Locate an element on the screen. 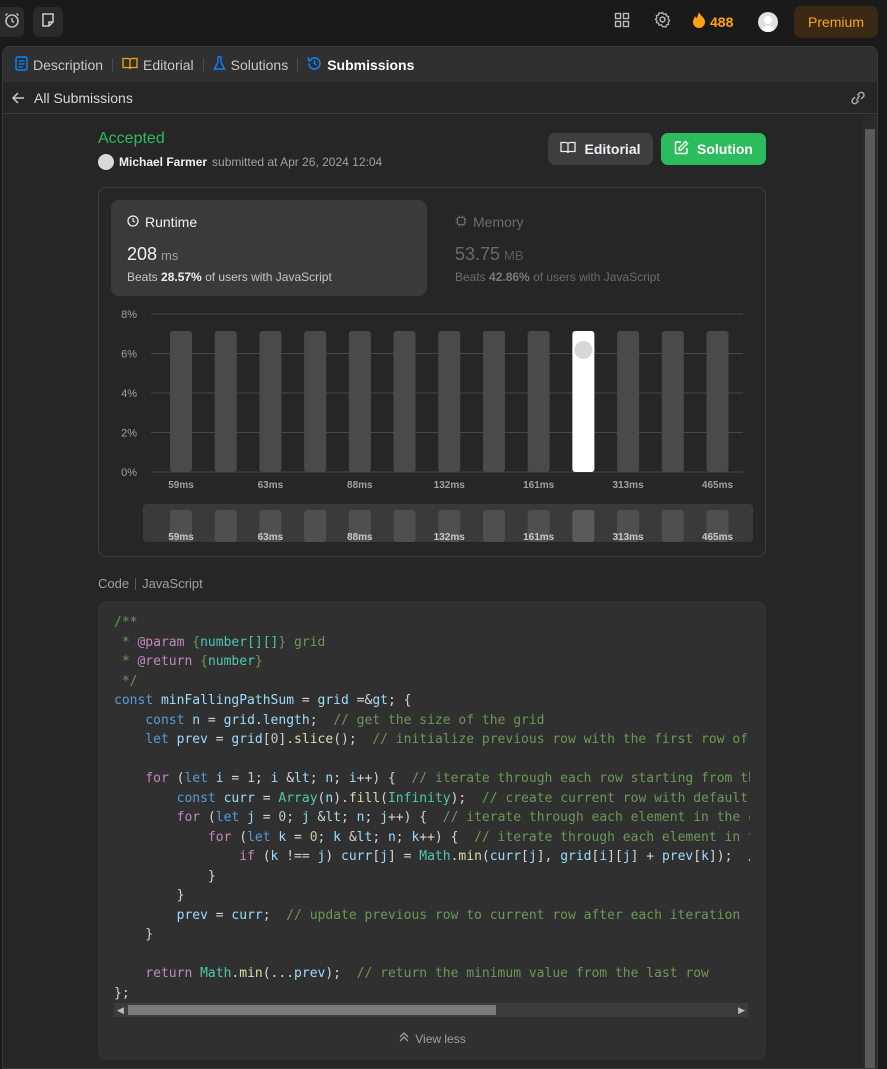  code-label: Code is located at coordinates (114, 583).